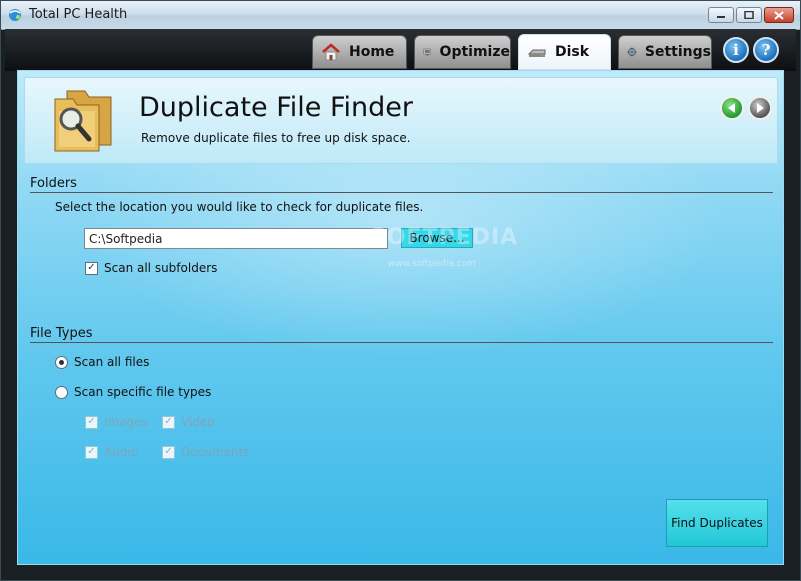 The height and width of the screenshot is (581, 801). What do you see at coordinates (112, 362) in the screenshot?
I see `scan-all-files-label: Scan all files` at bounding box center [112, 362].